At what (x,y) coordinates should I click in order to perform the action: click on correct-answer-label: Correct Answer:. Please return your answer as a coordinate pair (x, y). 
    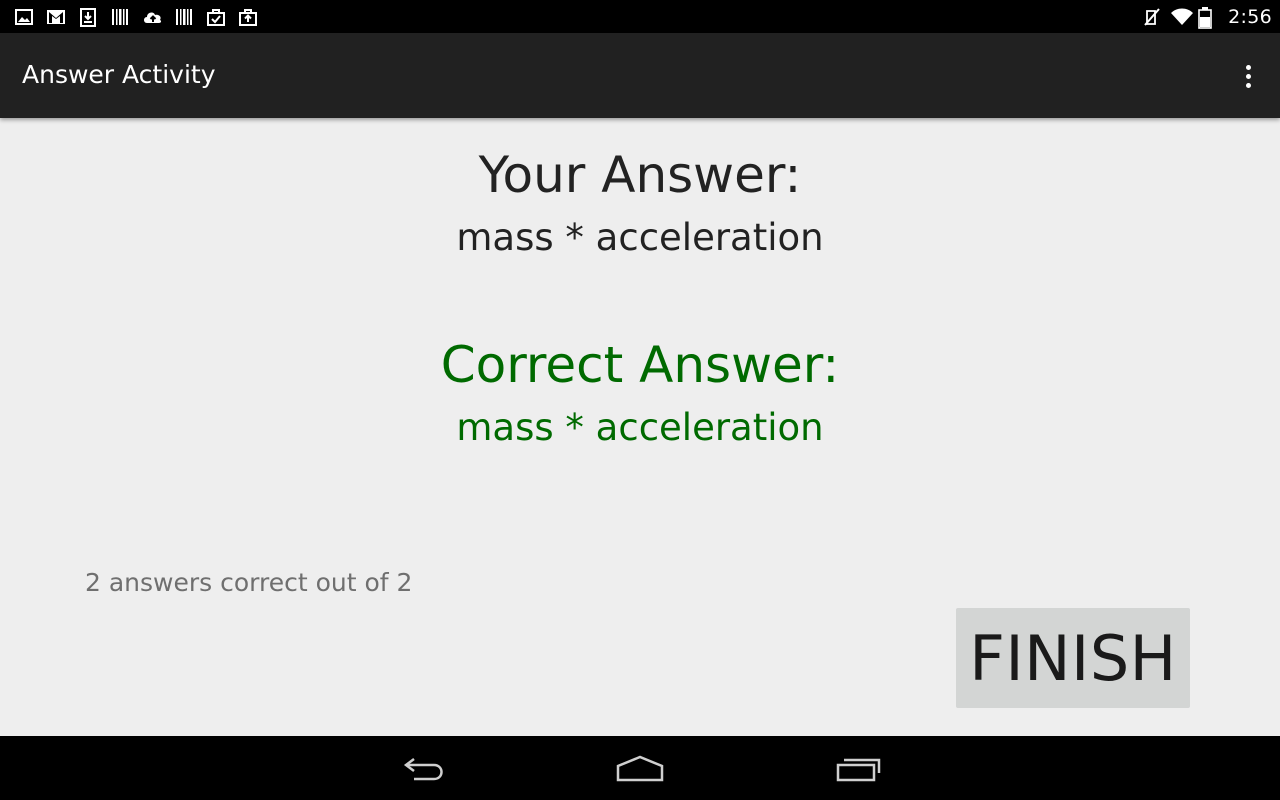
    Looking at the image, I should click on (640, 365).